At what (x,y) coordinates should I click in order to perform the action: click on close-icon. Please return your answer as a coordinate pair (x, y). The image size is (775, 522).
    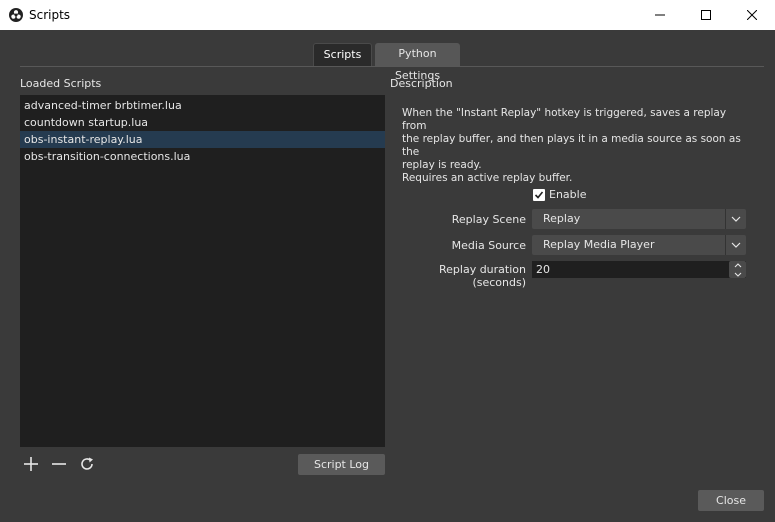
    Looking at the image, I should click on (752, 15).